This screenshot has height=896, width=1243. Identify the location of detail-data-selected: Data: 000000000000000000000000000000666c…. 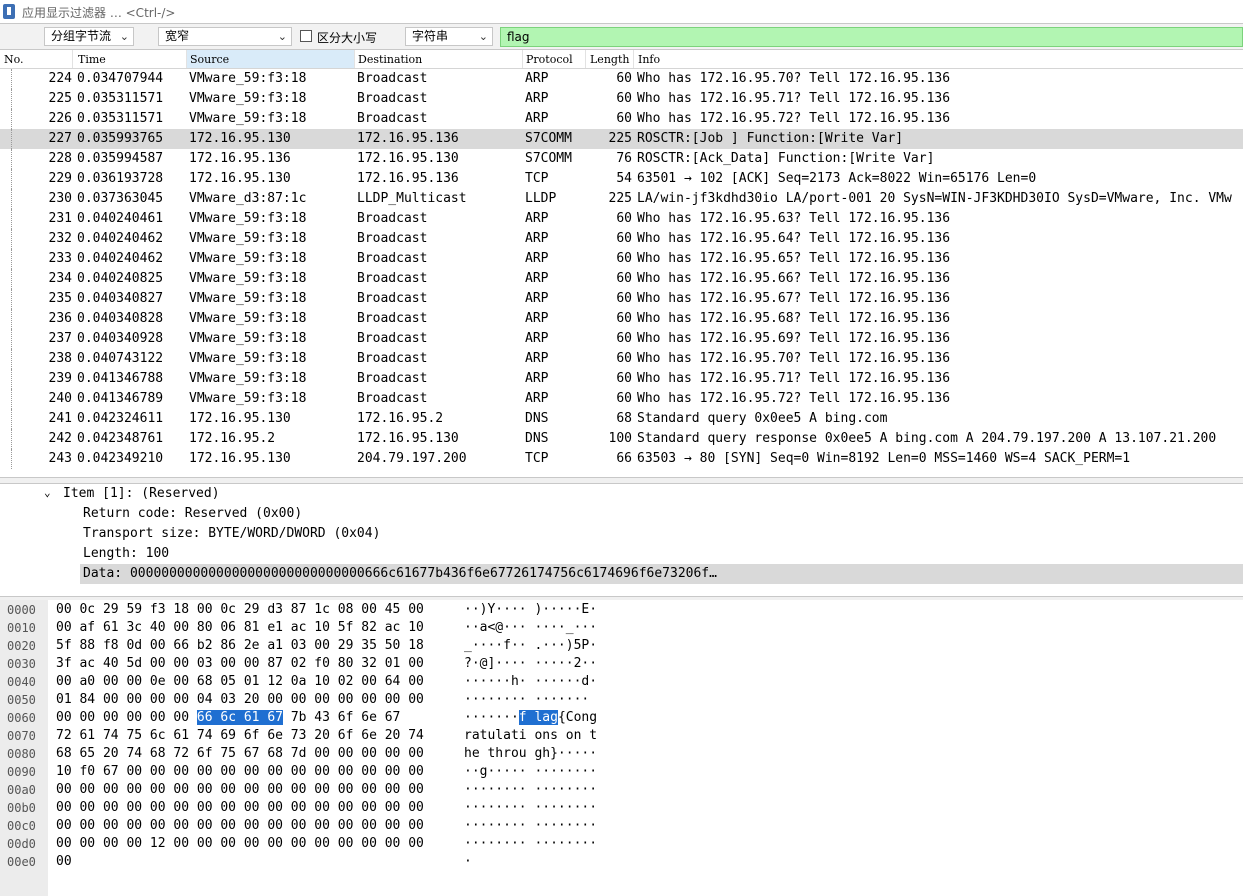
(661, 574).